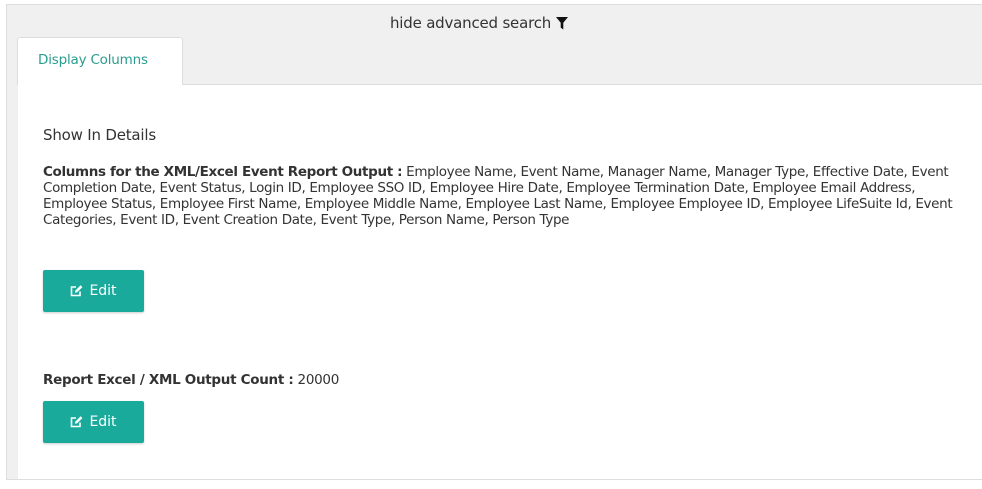  Describe the element at coordinates (99, 135) in the screenshot. I see `section-title: Show In Details` at that location.